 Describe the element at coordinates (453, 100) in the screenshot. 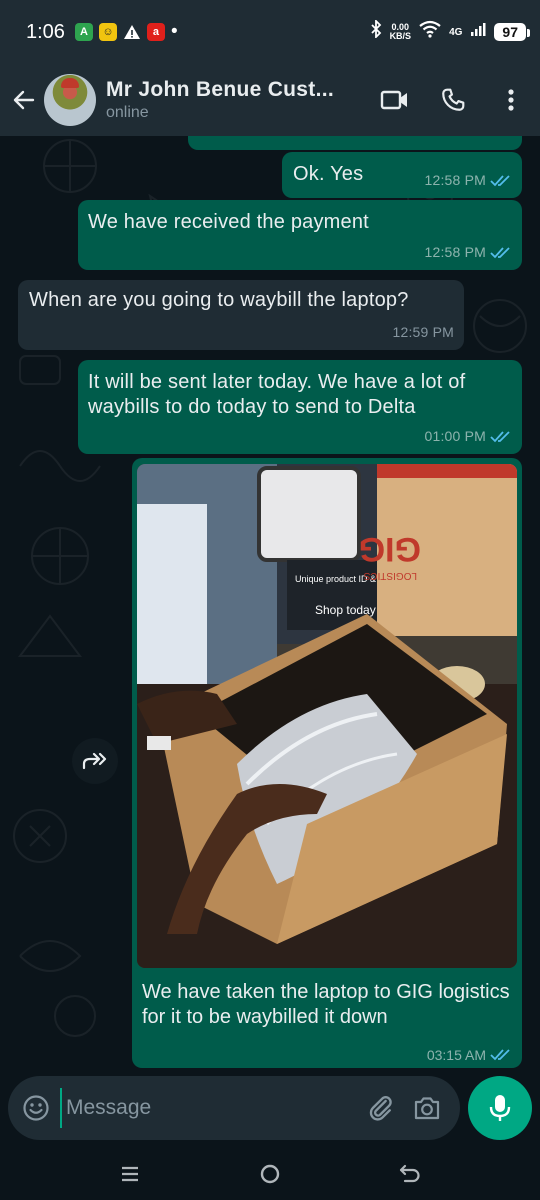

I see `voice-call-icon` at that location.